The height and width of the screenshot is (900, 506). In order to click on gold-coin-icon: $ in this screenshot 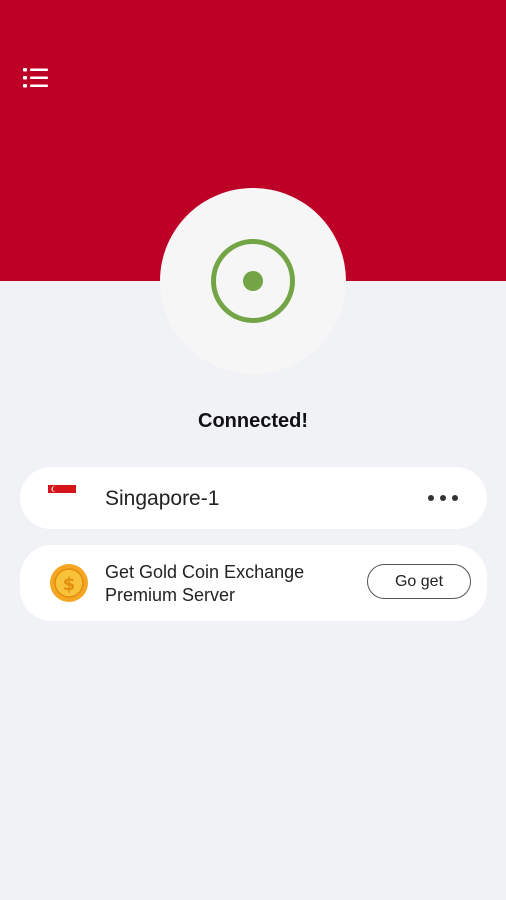, I will do `click(69, 583)`.